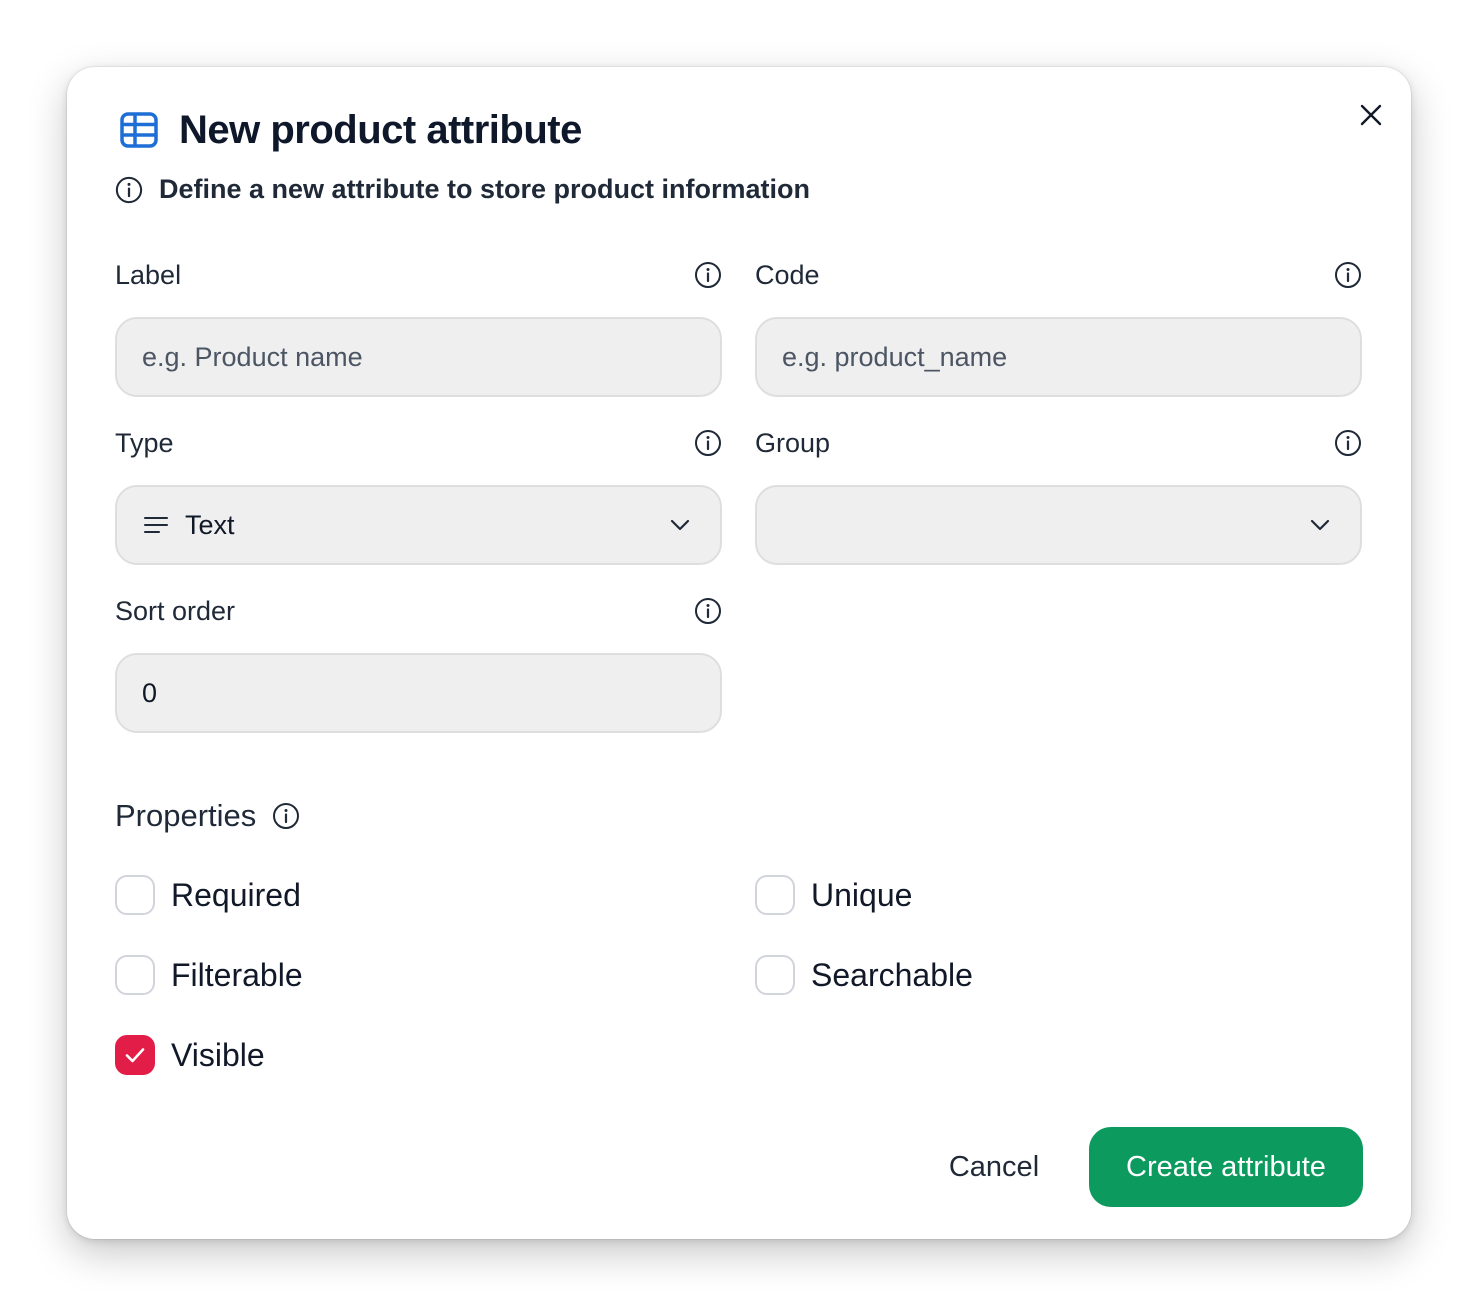 This screenshot has width=1478, height=1306. I want to click on properties-info-icon, so click(286, 816).